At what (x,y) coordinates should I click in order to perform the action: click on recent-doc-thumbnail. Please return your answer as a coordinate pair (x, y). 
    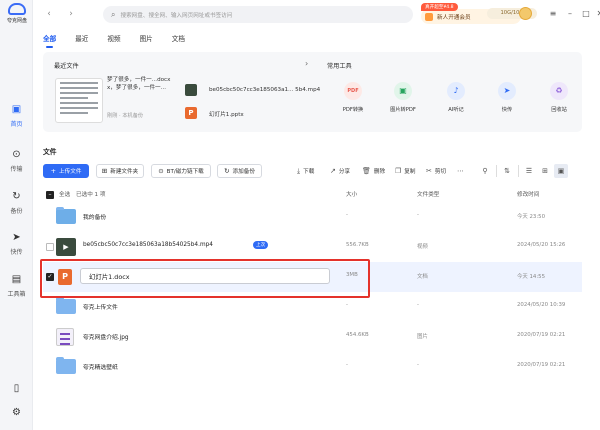
    Looking at the image, I should click on (79, 100).